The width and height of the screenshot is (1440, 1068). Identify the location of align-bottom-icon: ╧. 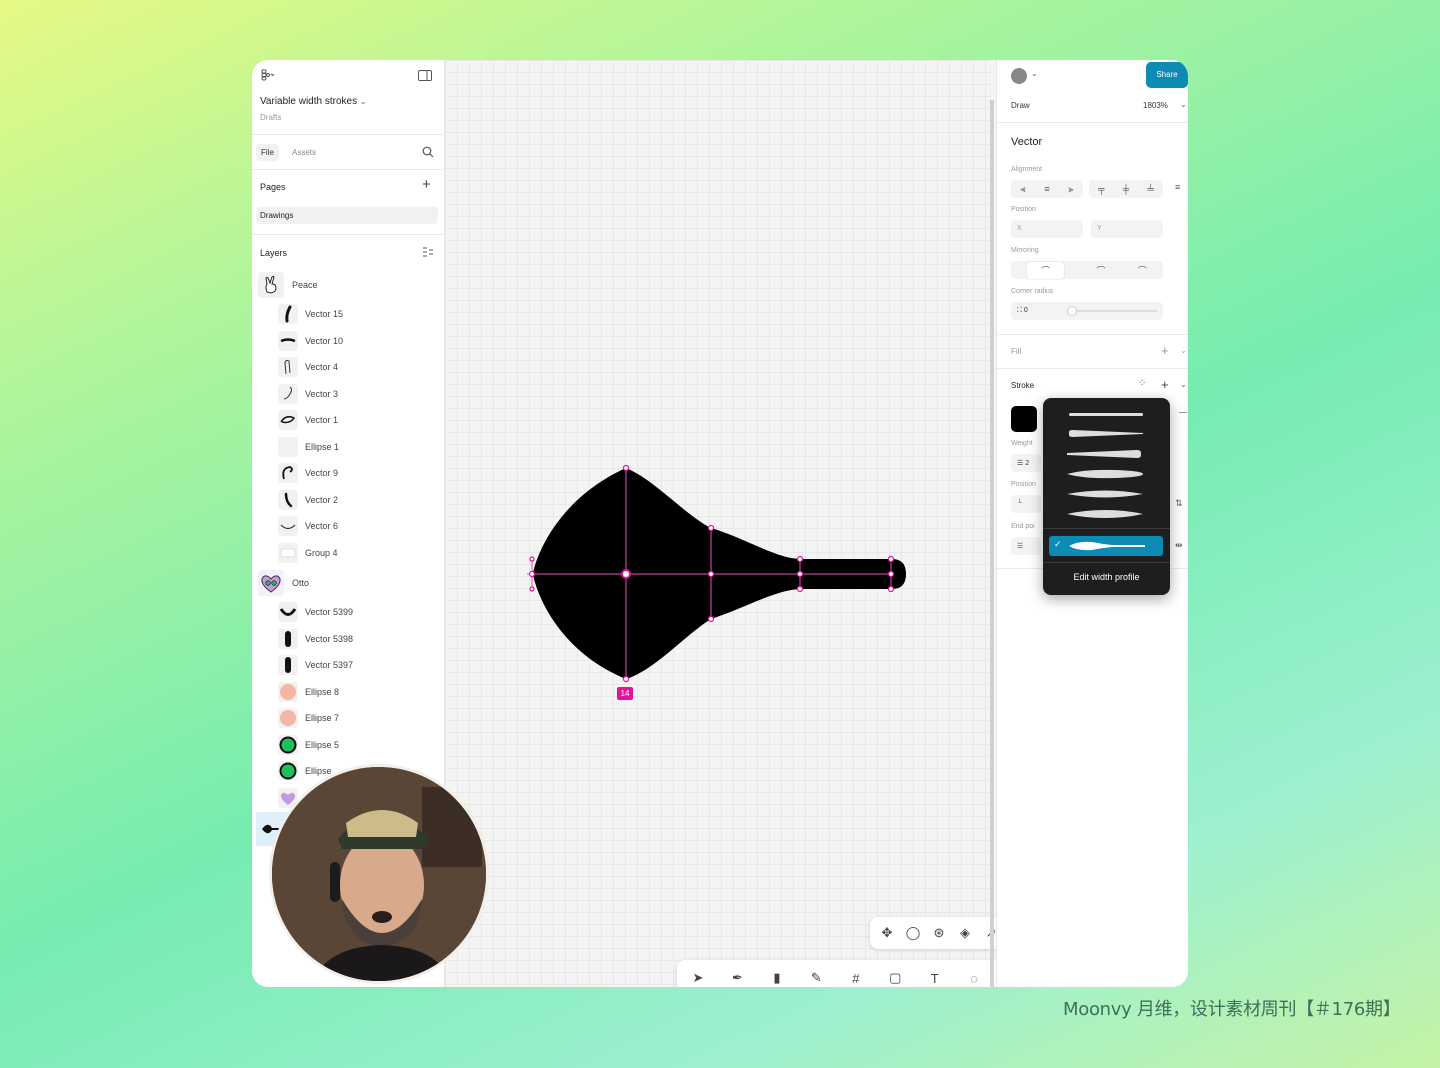
(1150, 189).